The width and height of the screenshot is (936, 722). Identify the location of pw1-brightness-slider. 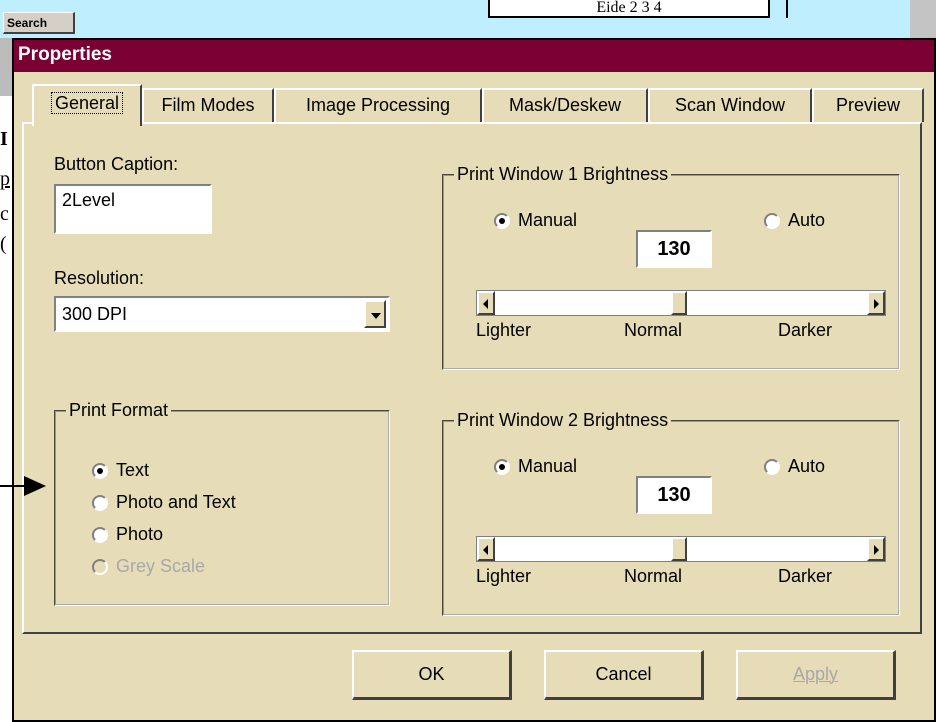
(681, 303).